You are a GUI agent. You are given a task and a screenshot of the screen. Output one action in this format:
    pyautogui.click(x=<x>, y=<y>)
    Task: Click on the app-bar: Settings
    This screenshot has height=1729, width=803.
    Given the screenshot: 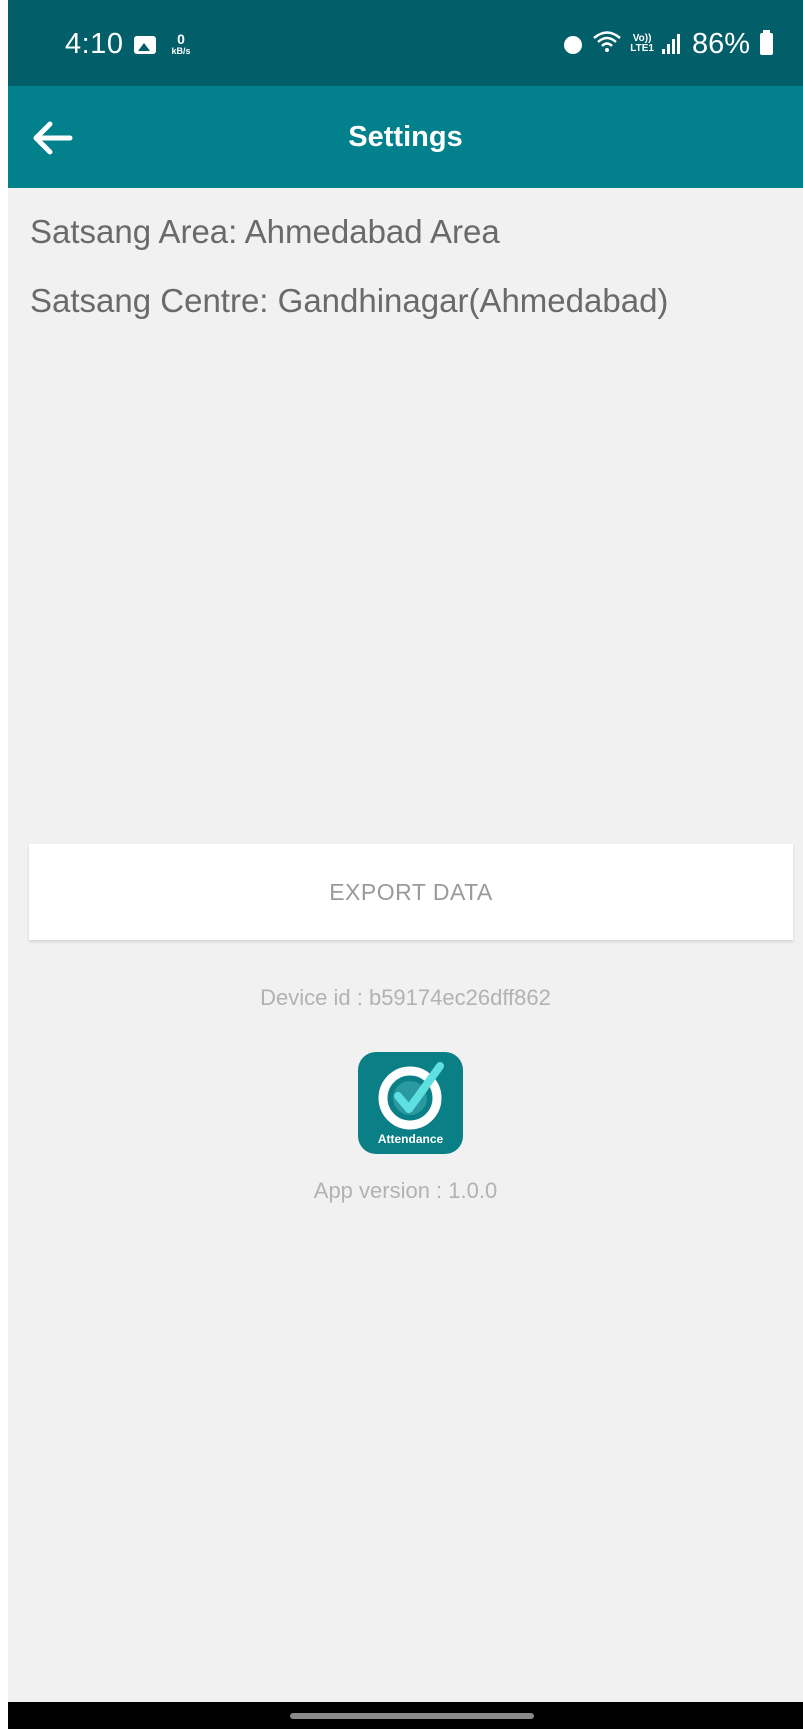 What is the action you would take?
    pyautogui.click(x=405, y=137)
    